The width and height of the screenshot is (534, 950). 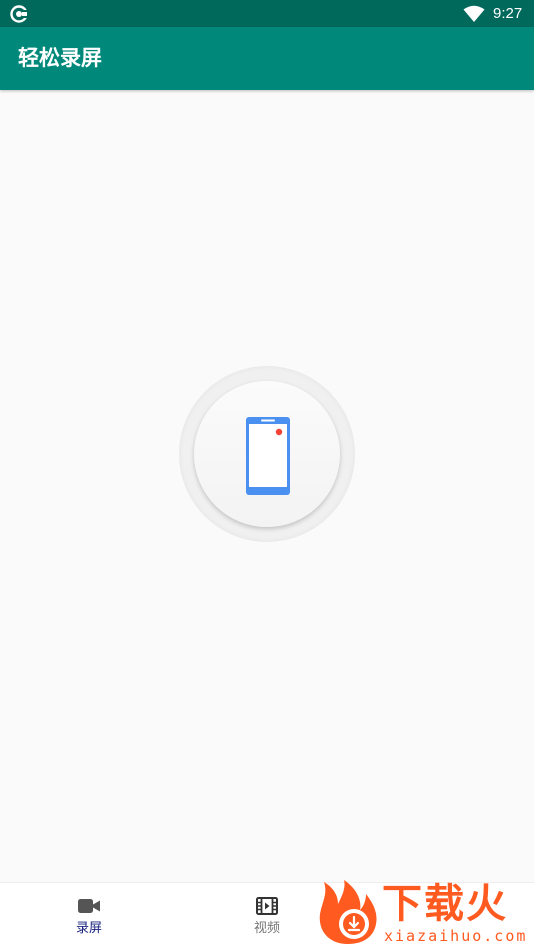 I want to click on record-button-face, so click(x=267, y=454).